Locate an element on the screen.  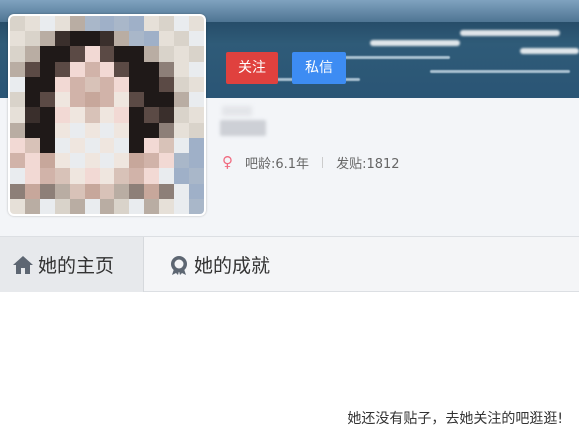
tab-achievements: 她的成就 is located at coordinates (234, 264).